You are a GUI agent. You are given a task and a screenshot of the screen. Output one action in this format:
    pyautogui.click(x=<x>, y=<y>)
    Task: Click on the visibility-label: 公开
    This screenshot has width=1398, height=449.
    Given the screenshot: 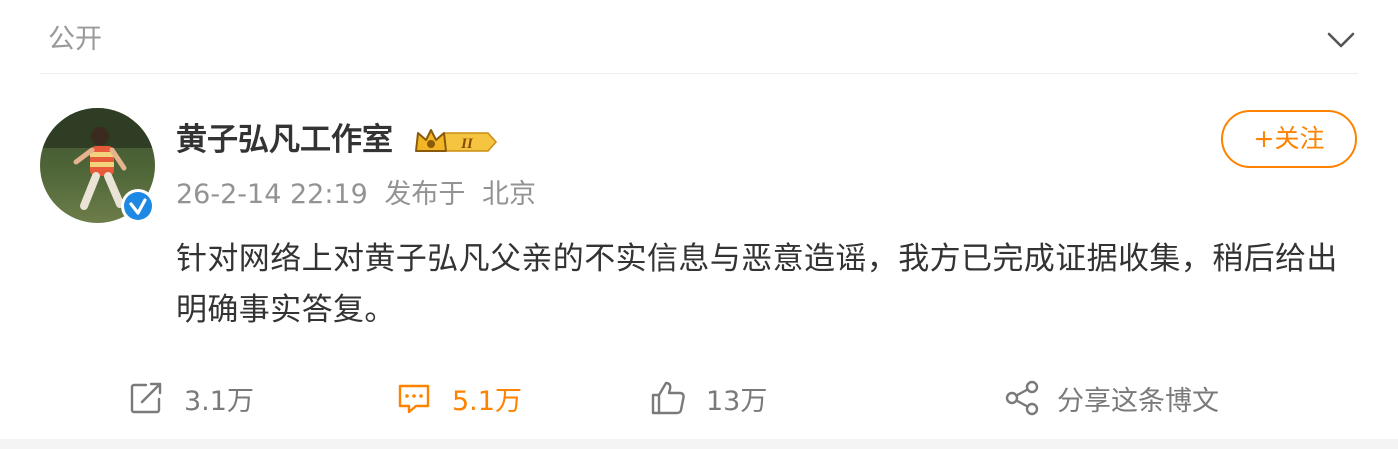 What is the action you would take?
    pyautogui.click(x=75, y=39)
    